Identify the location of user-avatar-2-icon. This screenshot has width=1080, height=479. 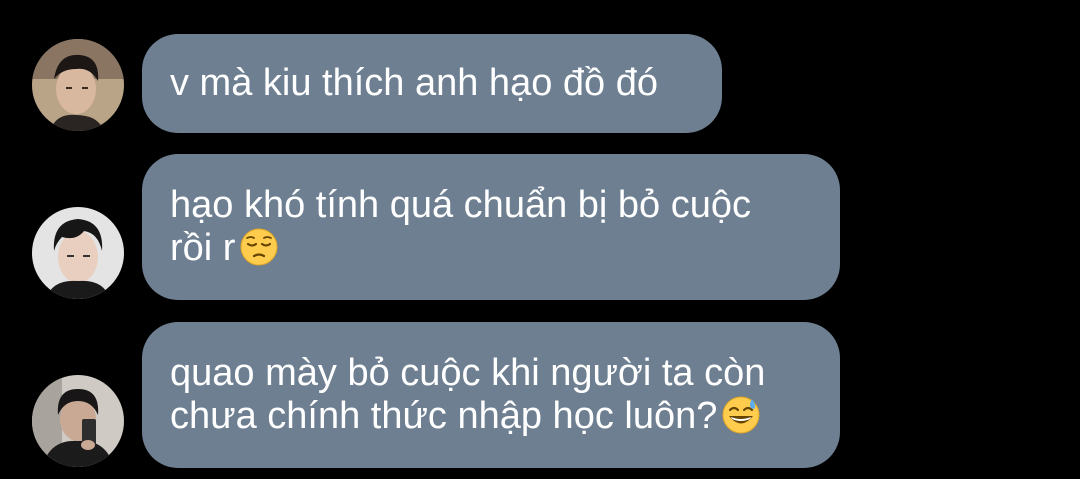
(78, 253).